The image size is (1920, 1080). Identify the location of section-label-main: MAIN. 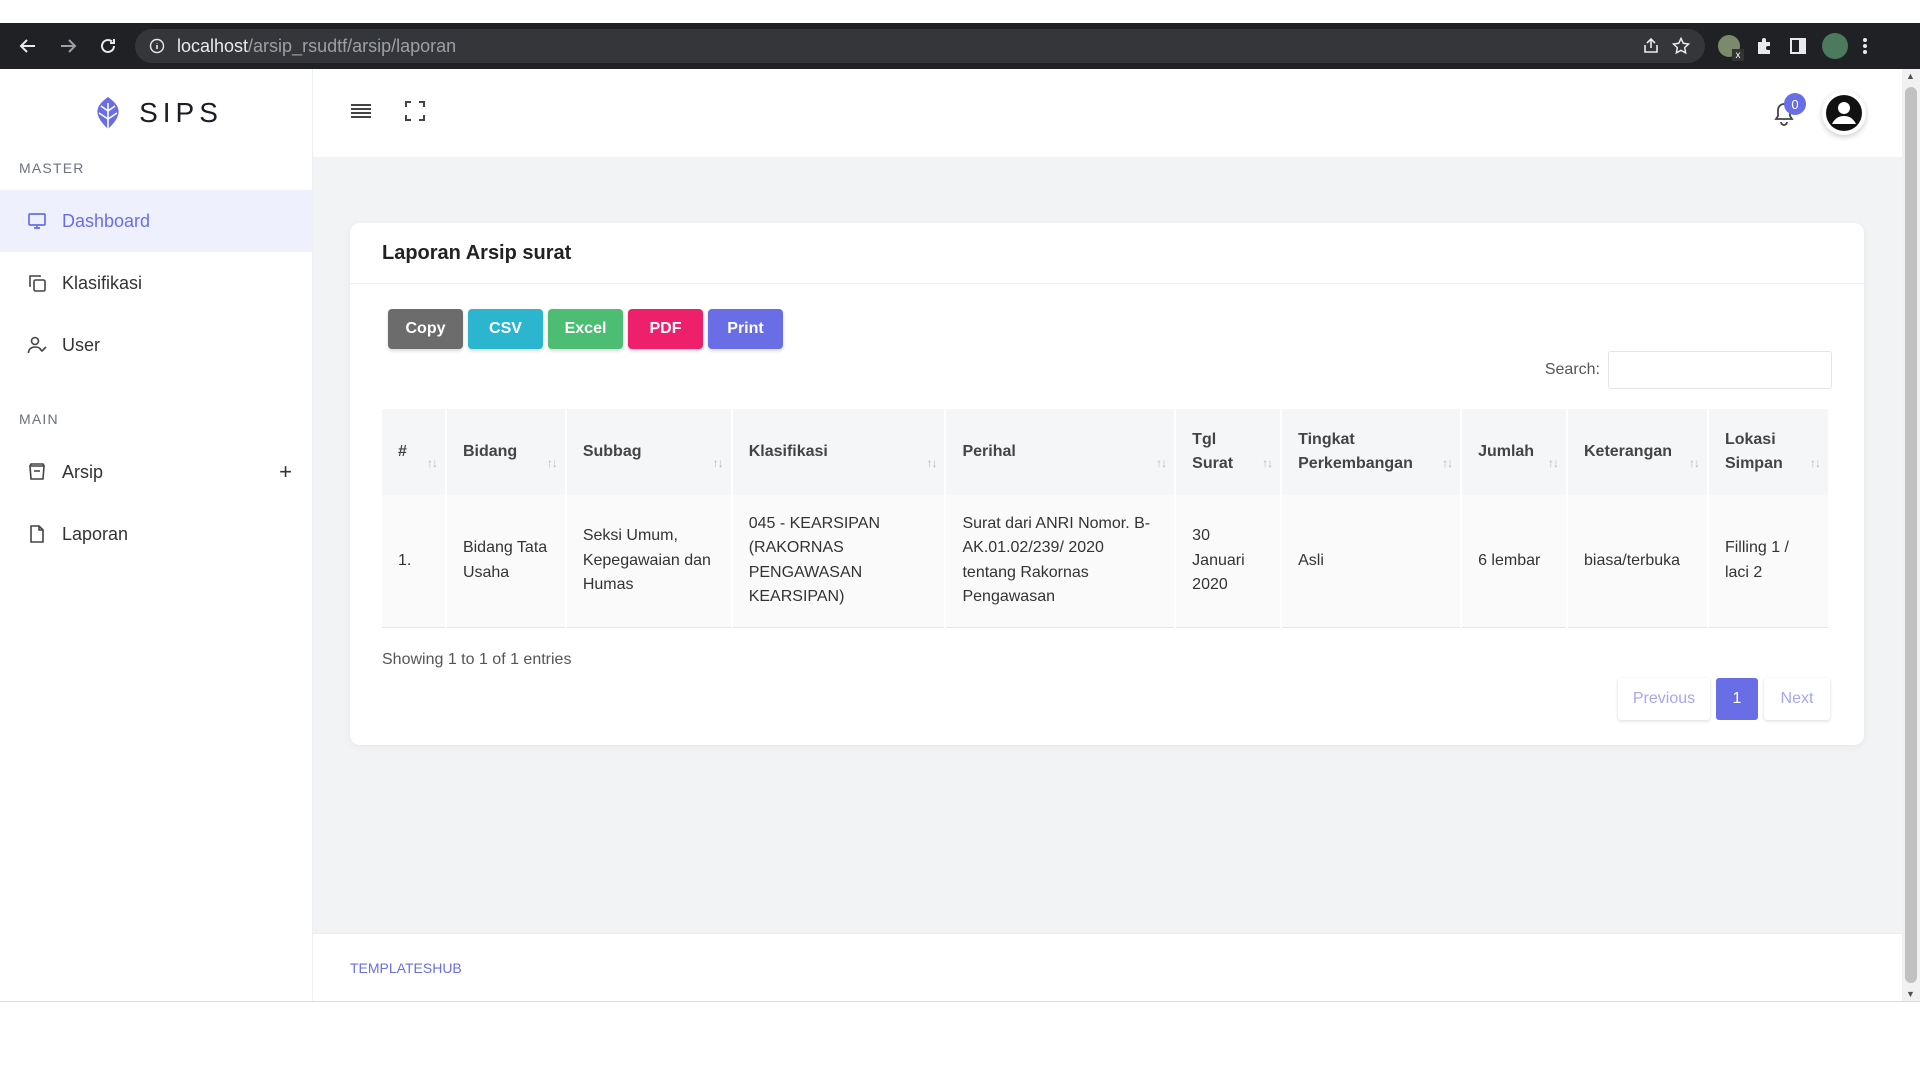
(39, 419).